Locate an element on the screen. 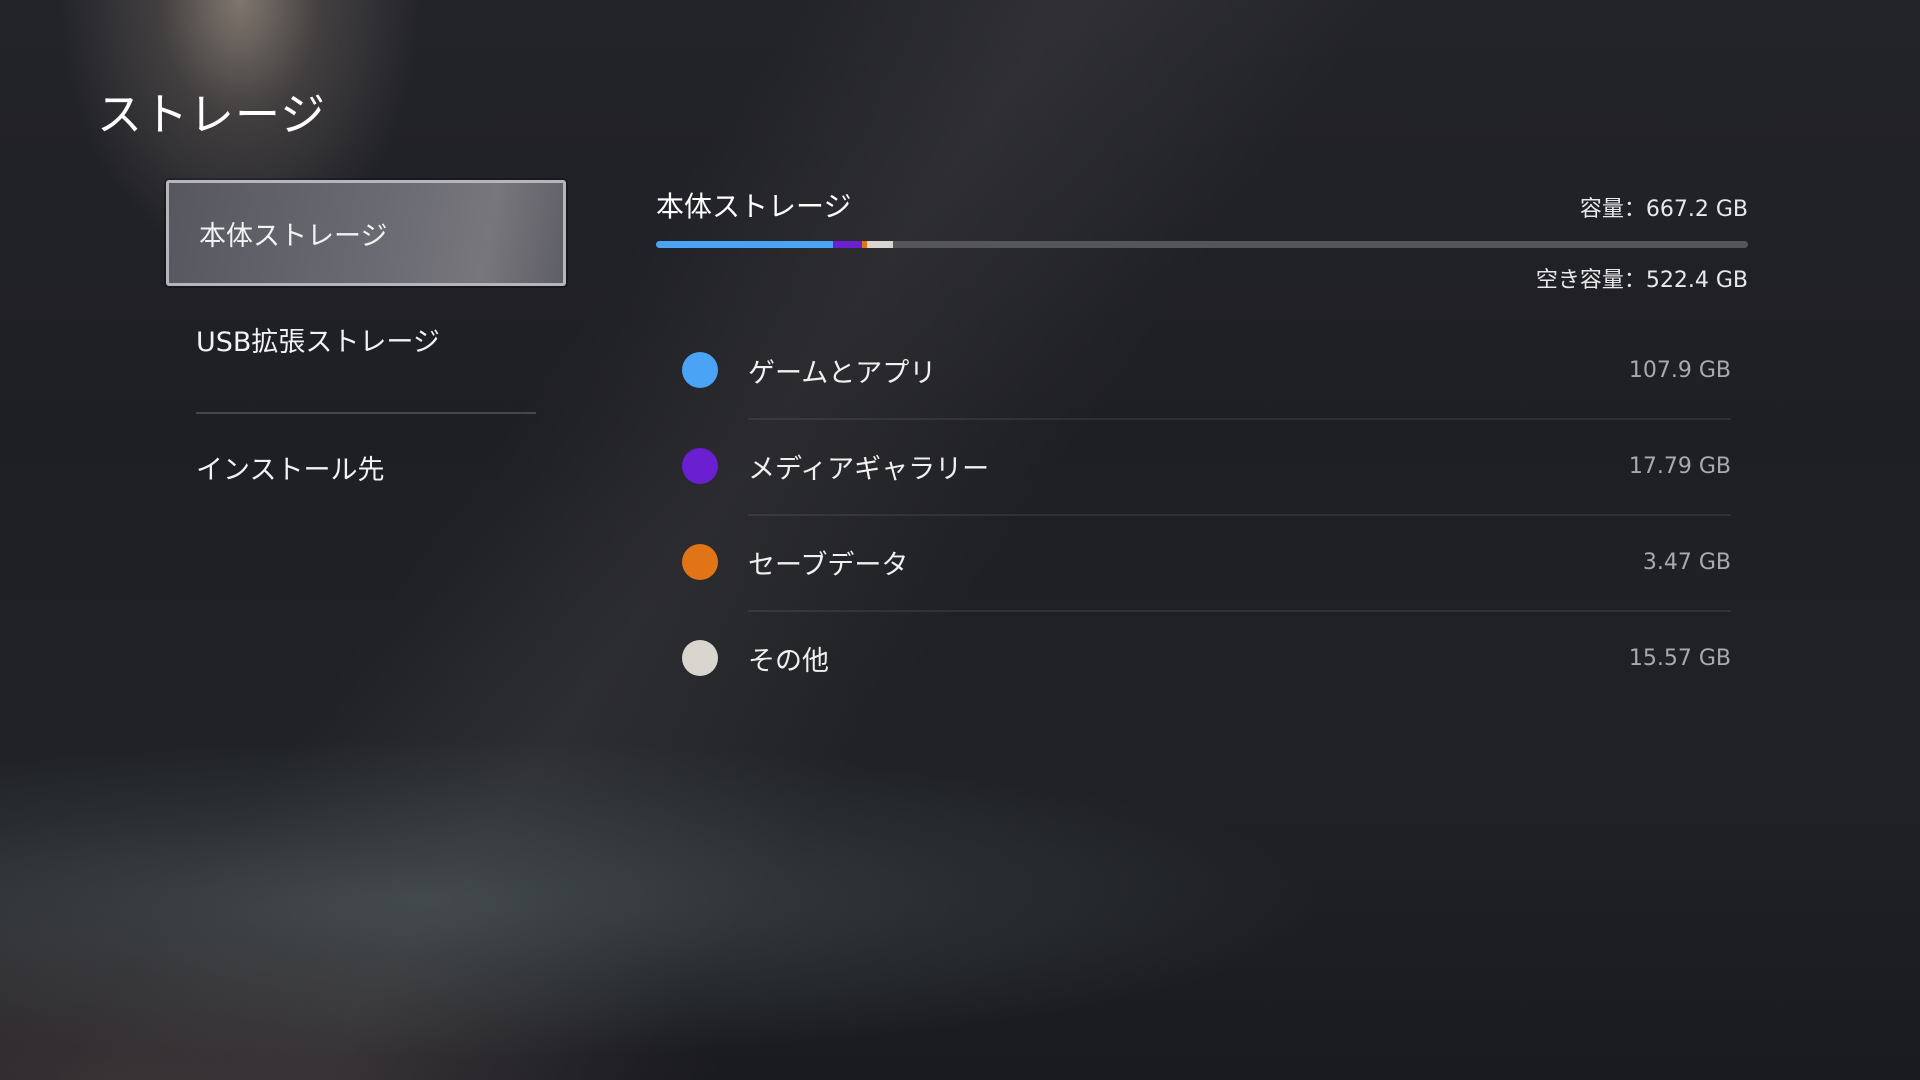 The height and width of the screenshot is (1080, 1920). category-label: ゲームとアプリ is located at coordinates (842, 373).